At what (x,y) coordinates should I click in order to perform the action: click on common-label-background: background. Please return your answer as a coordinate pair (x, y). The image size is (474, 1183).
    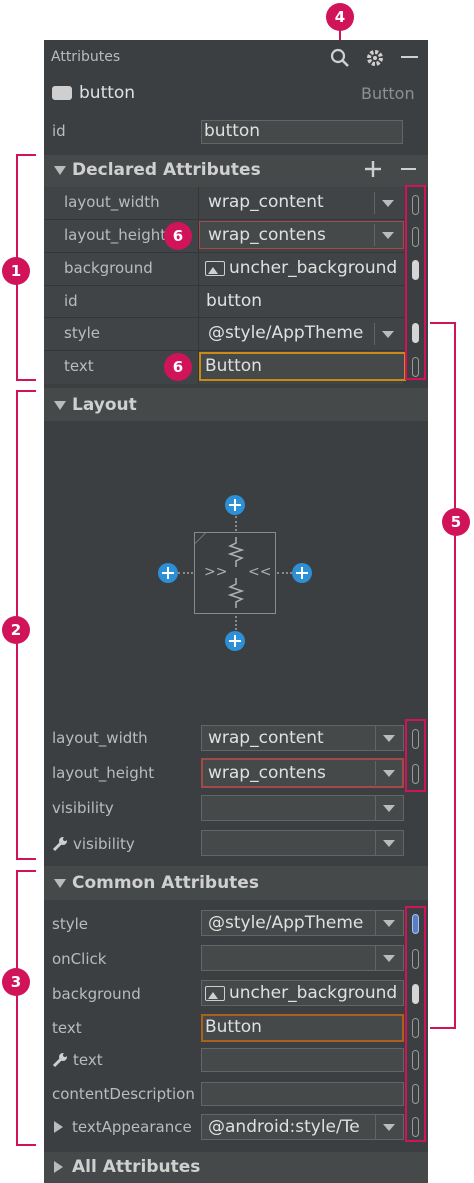
    Looking at the image, I should click on (96, 994).